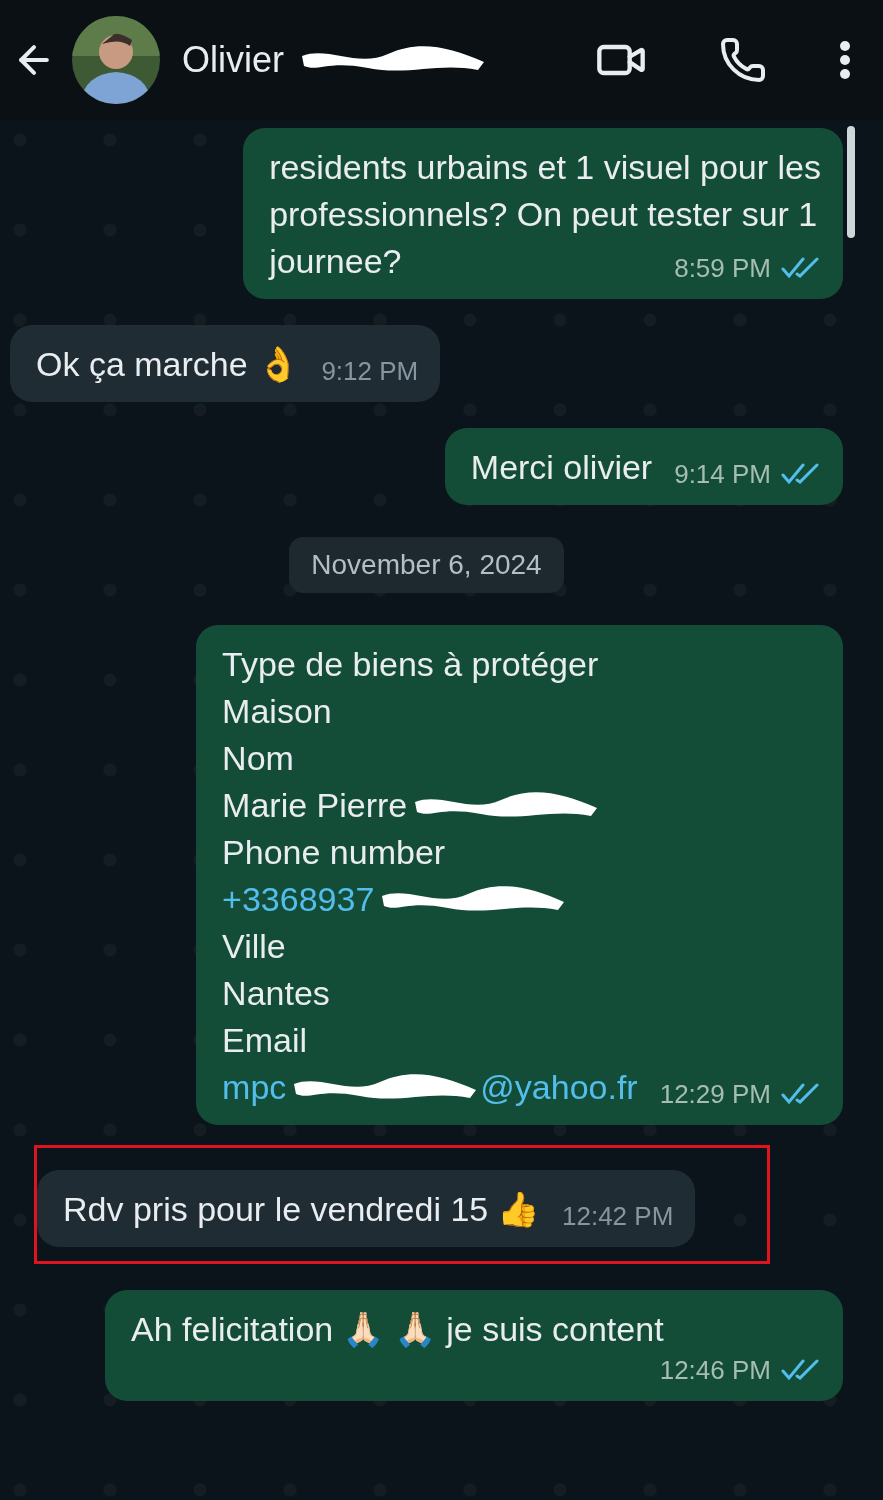 This screenshot has width=883, height=1500. Describe the element at coordinates (543, 214) in the screenshot. I see `message-text: professionnels? On peut tester sur 1` at that location.